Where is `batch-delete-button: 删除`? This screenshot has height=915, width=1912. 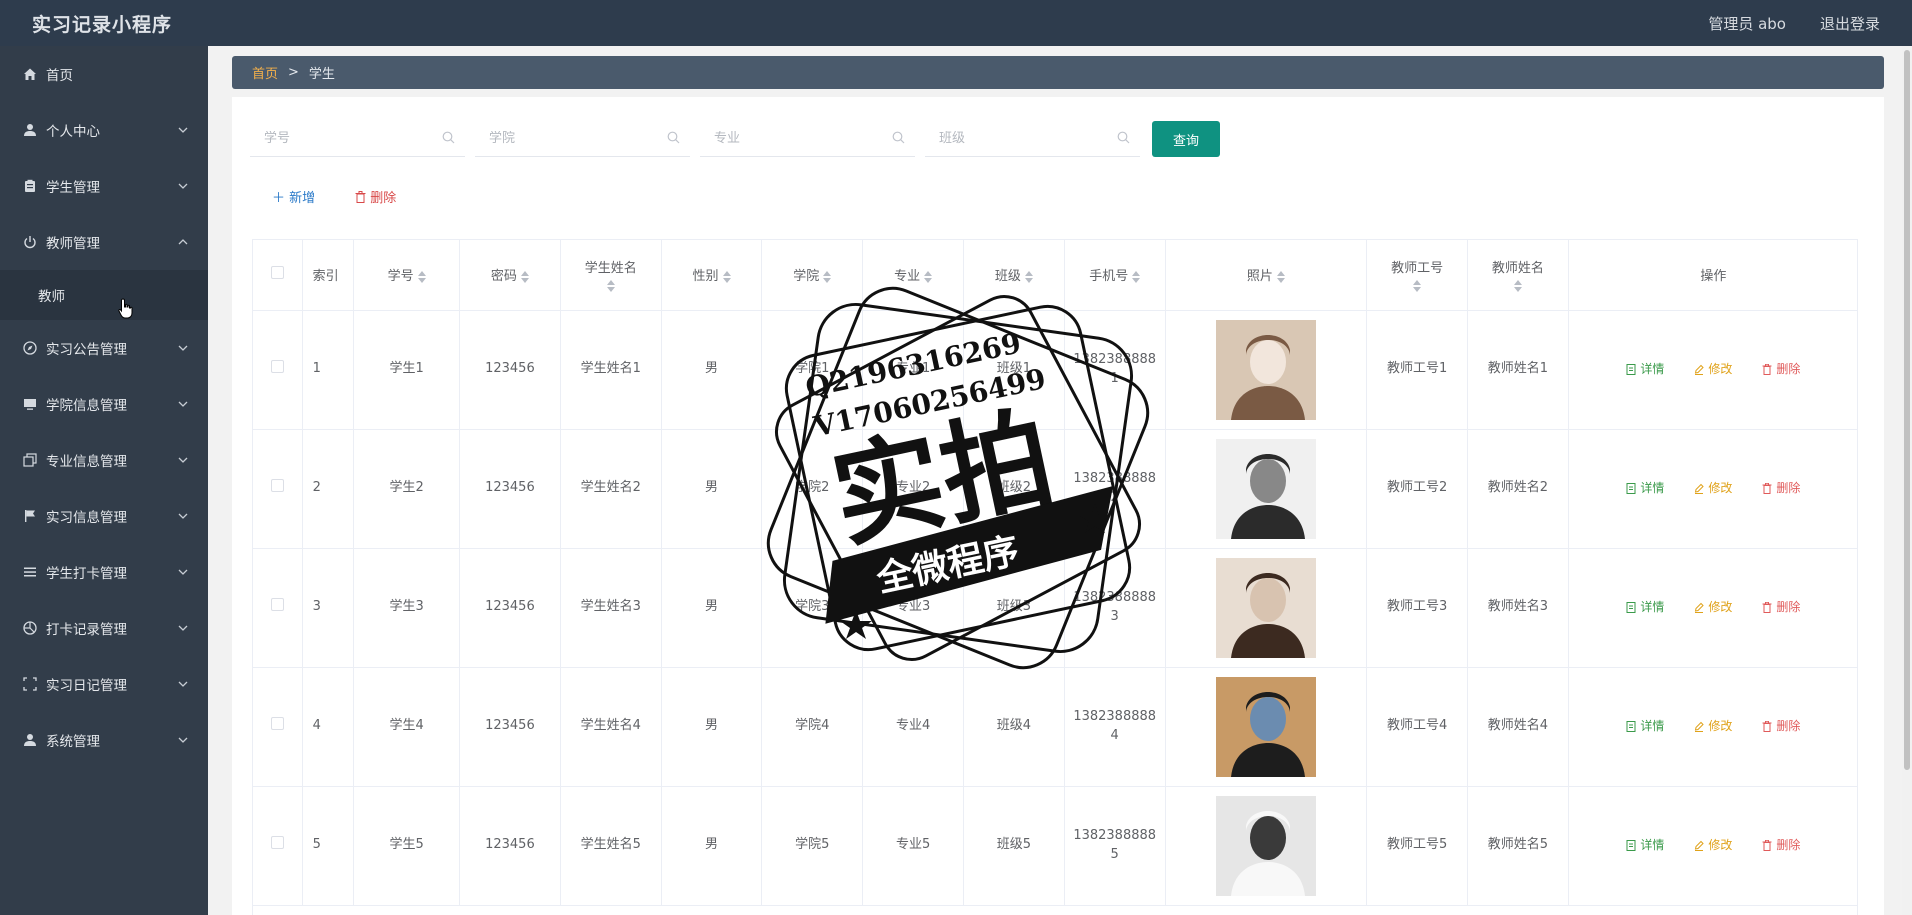
batch-delete-button: 删除 is located at coordinates (375, 196).